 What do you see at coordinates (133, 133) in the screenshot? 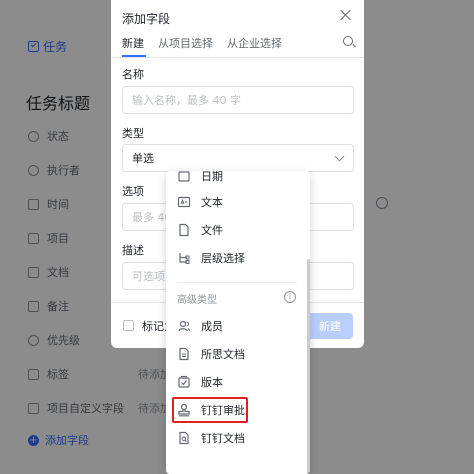
I see `type-label: 类型` at bounding box center [133, 133].